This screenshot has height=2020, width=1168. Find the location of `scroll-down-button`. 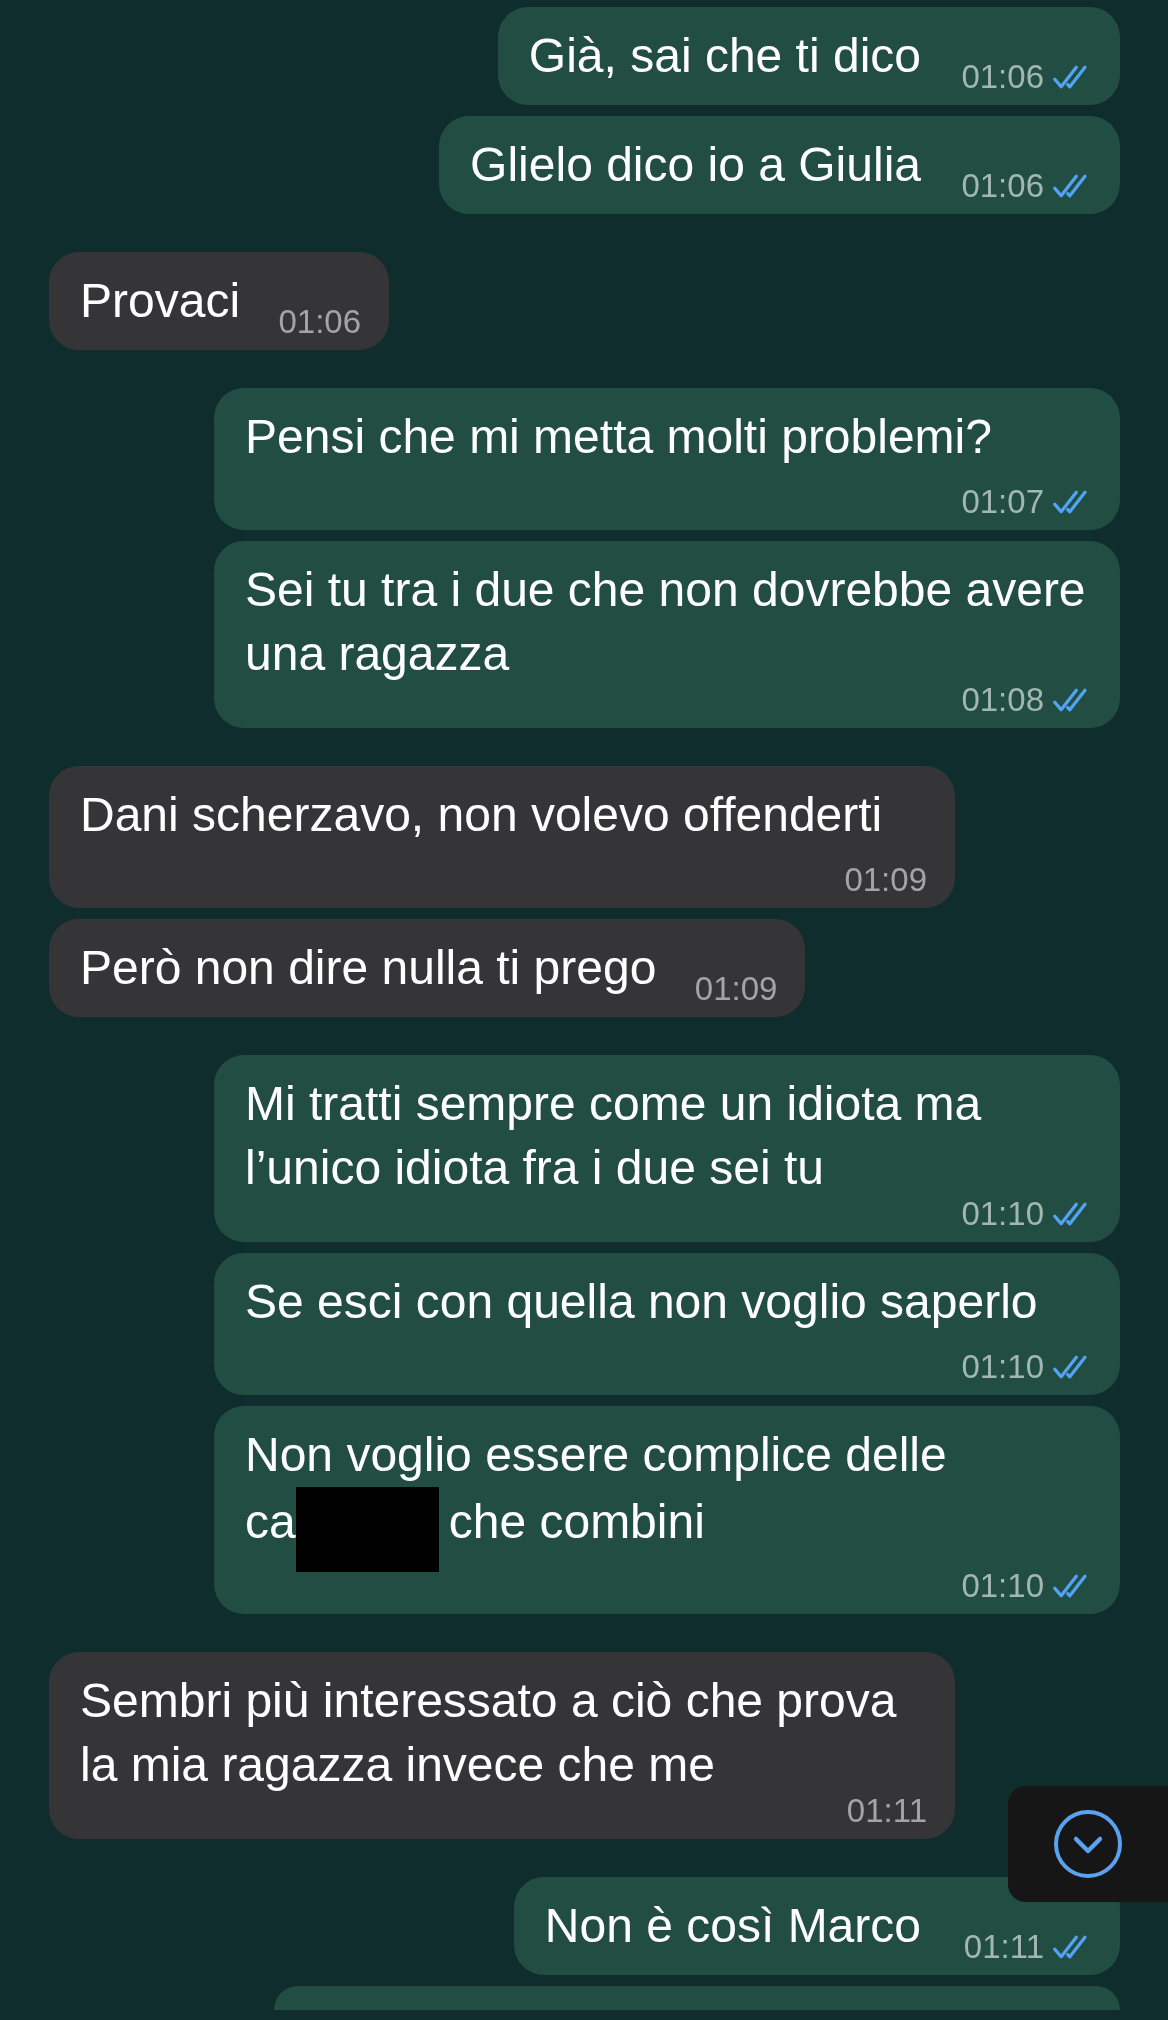

scroll-down-button is located at coordinates (1088, 1844).